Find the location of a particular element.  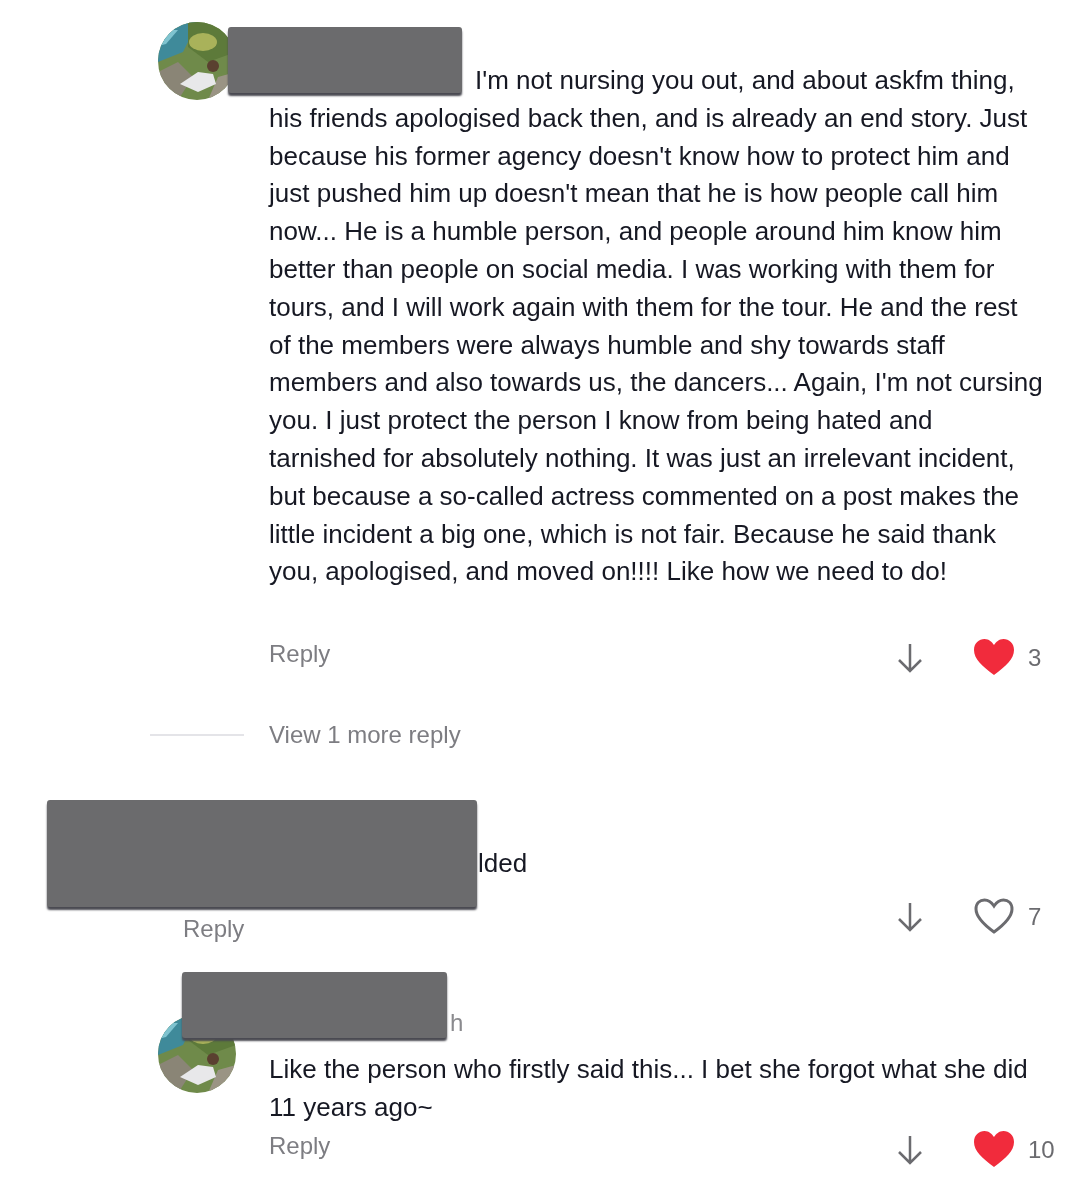

comment-text: lded is located at coordinates (503, 863).